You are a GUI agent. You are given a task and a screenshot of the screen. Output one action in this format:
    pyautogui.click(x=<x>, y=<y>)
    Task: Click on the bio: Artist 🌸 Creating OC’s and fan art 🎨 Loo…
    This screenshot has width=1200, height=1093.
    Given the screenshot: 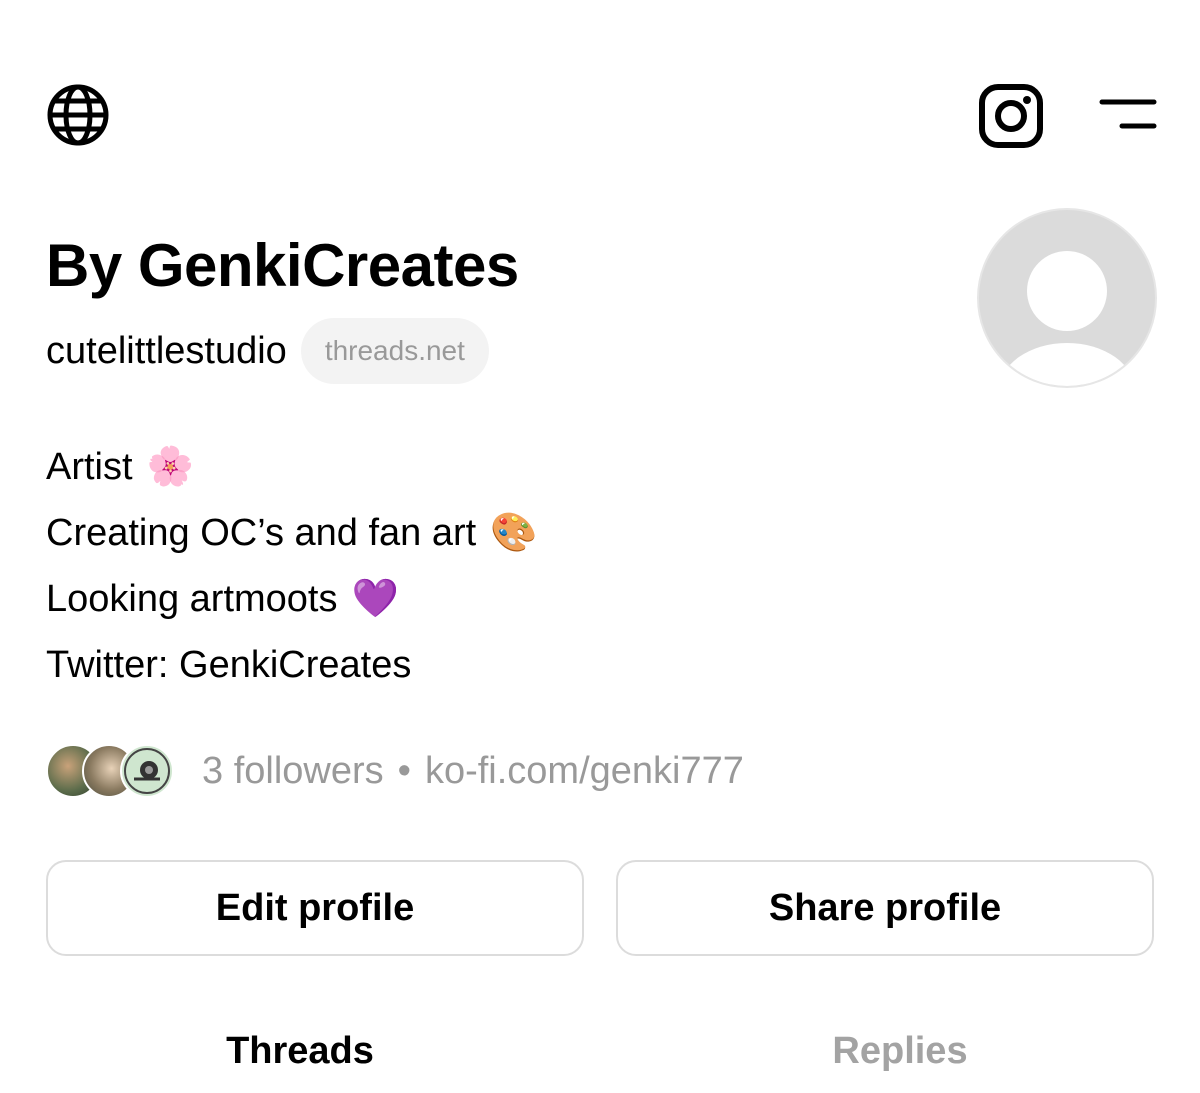 What is the action you would take?
    pyautogui.click(x=292, y=566)
    